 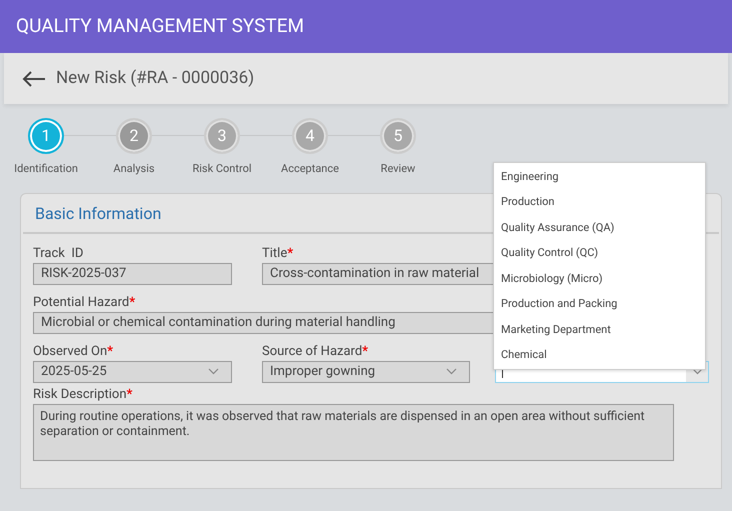 I want to click on back-arrow-icon, so click(x=34, y=78).